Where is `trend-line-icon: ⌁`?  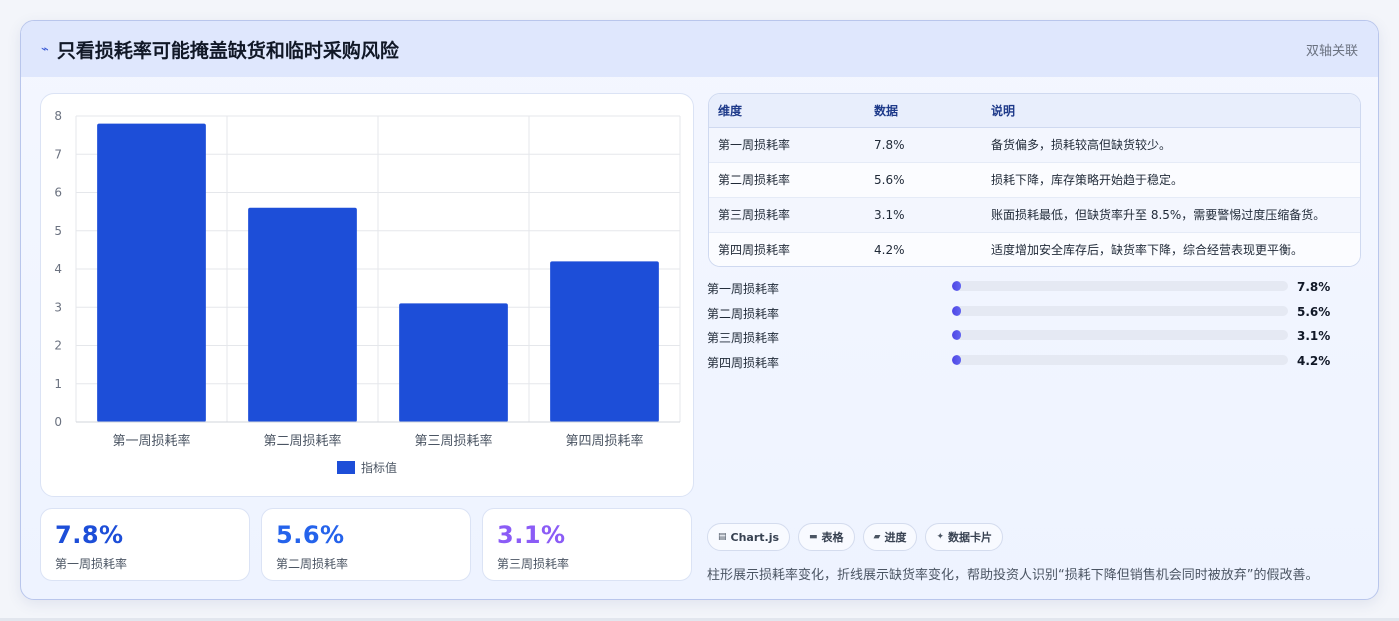 trend-line-icon: ⌁ is located at coordinates (45, 49).